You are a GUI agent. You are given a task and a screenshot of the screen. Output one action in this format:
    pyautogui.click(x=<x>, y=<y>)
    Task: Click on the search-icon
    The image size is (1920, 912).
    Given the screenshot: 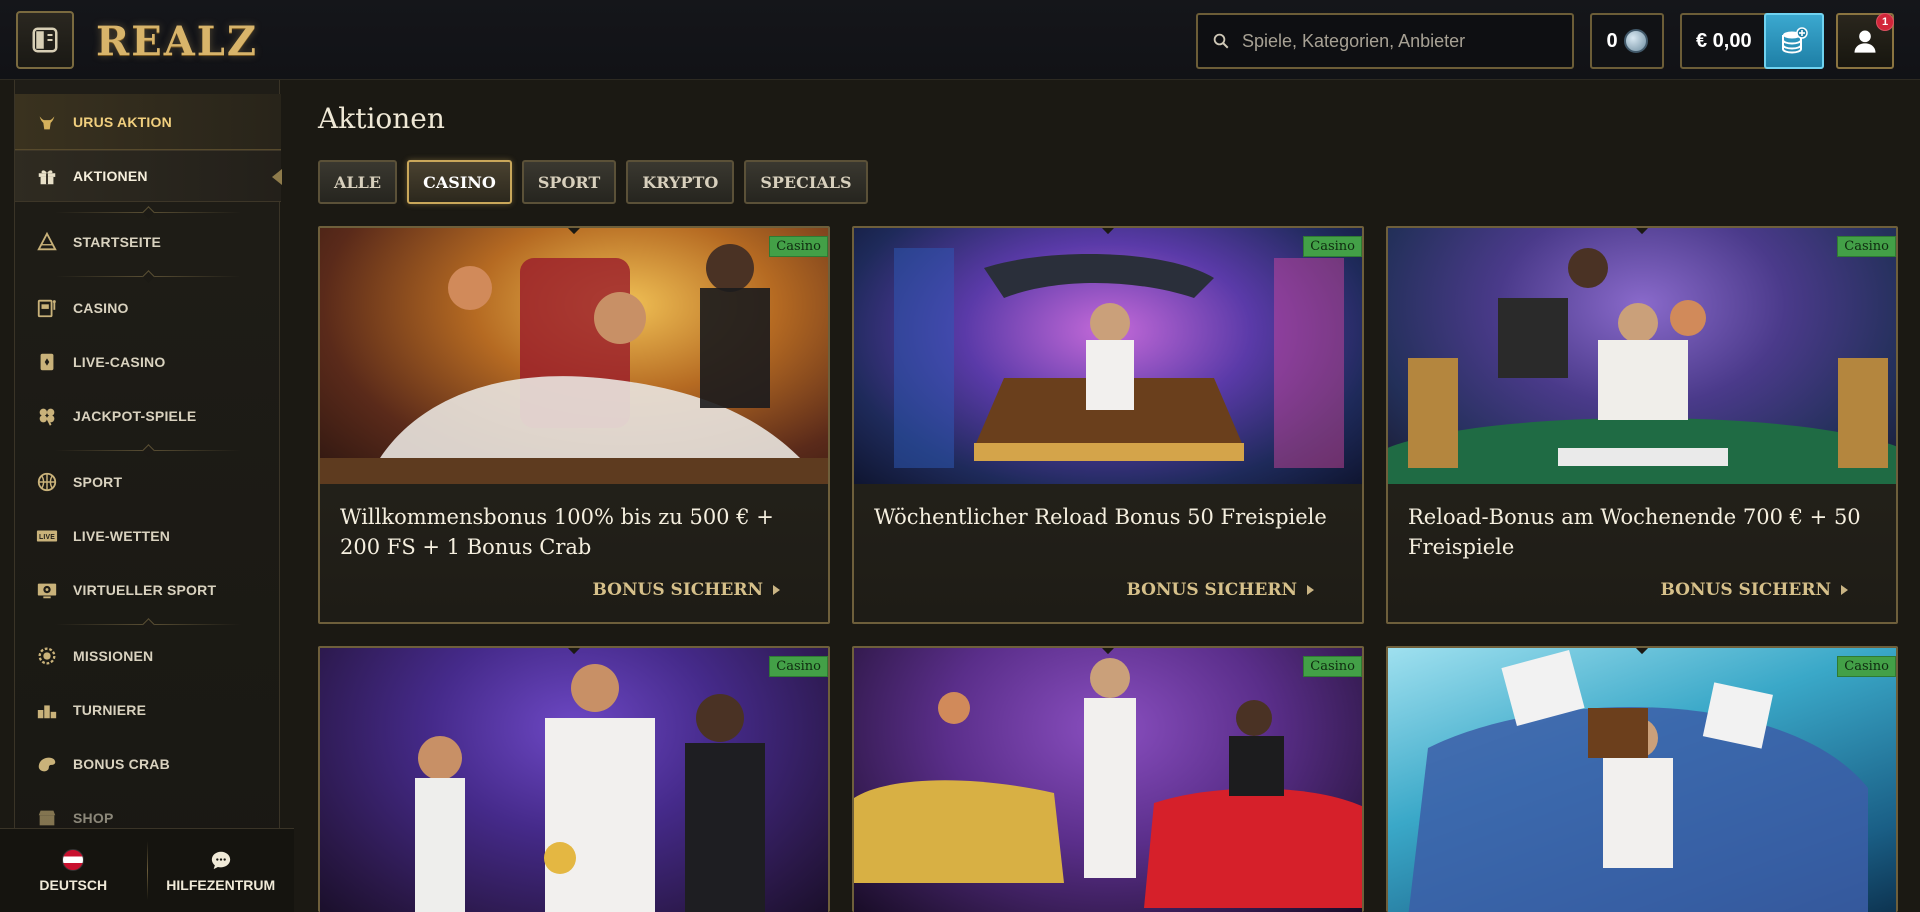 What is the action you would take?
    pyautogui.click(x=1221, y=41)
    